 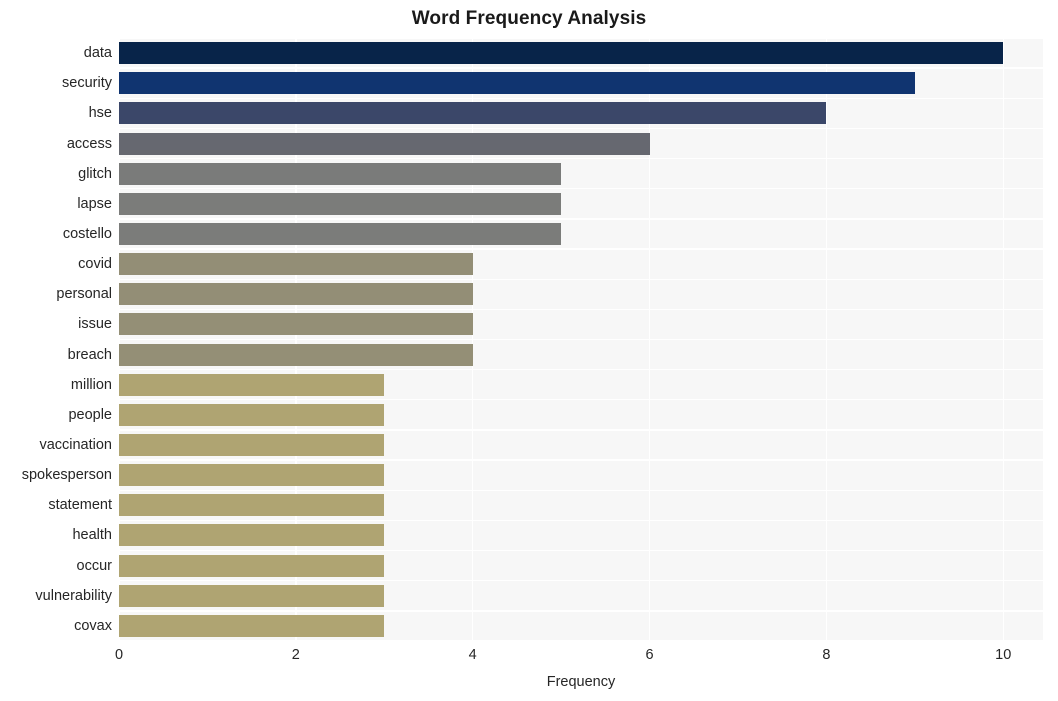 What do you see at coordinates (94, 565) in the screenshot?
I see `y-axis-tick-label: occur` at bounding box center [94, 565].